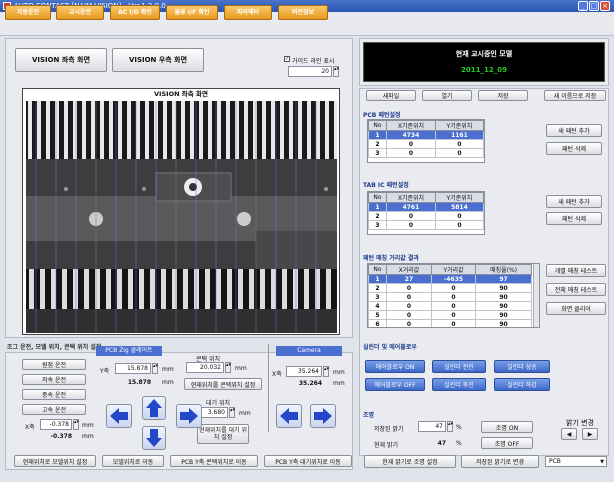 This screenshot has width=614, height=482. Describe the element at coordinates (432, 426) in the screenshot. I see `saved-brightness-field: 47` at that location.